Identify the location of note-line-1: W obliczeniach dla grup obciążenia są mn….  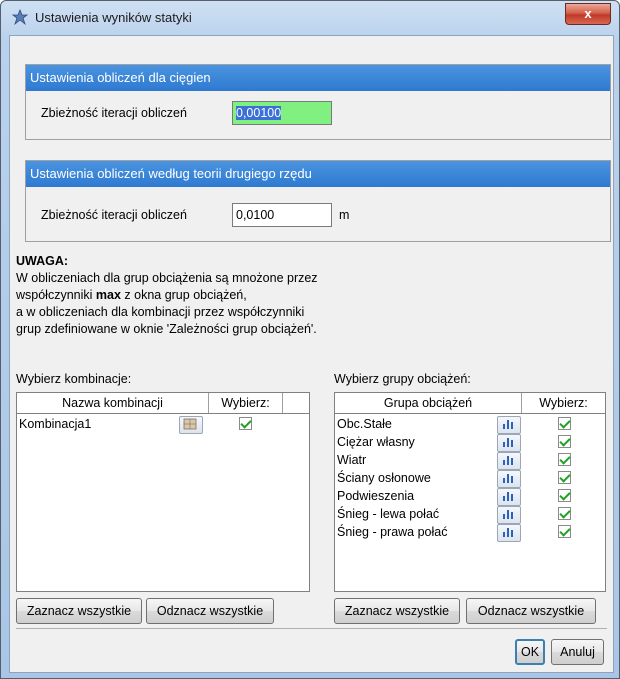
(167, 278).